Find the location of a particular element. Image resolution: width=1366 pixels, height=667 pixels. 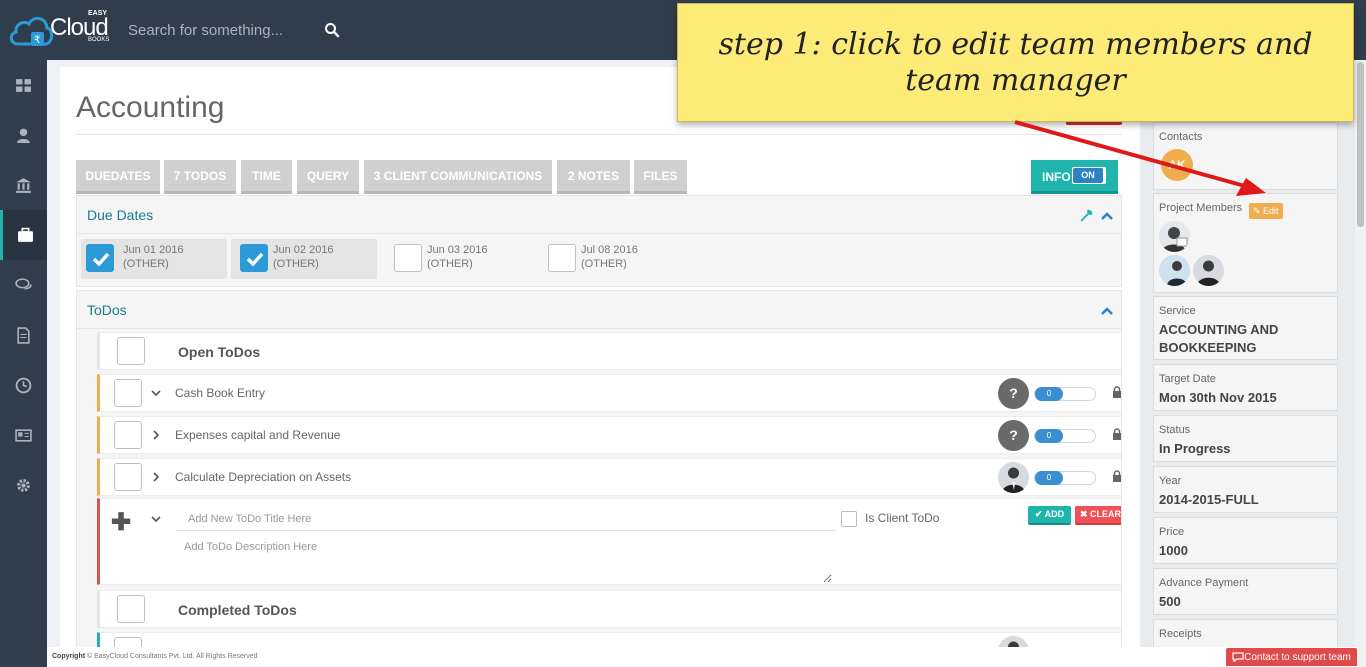

tab-todos: 7 TODOS is located at coordinates (200, 177).